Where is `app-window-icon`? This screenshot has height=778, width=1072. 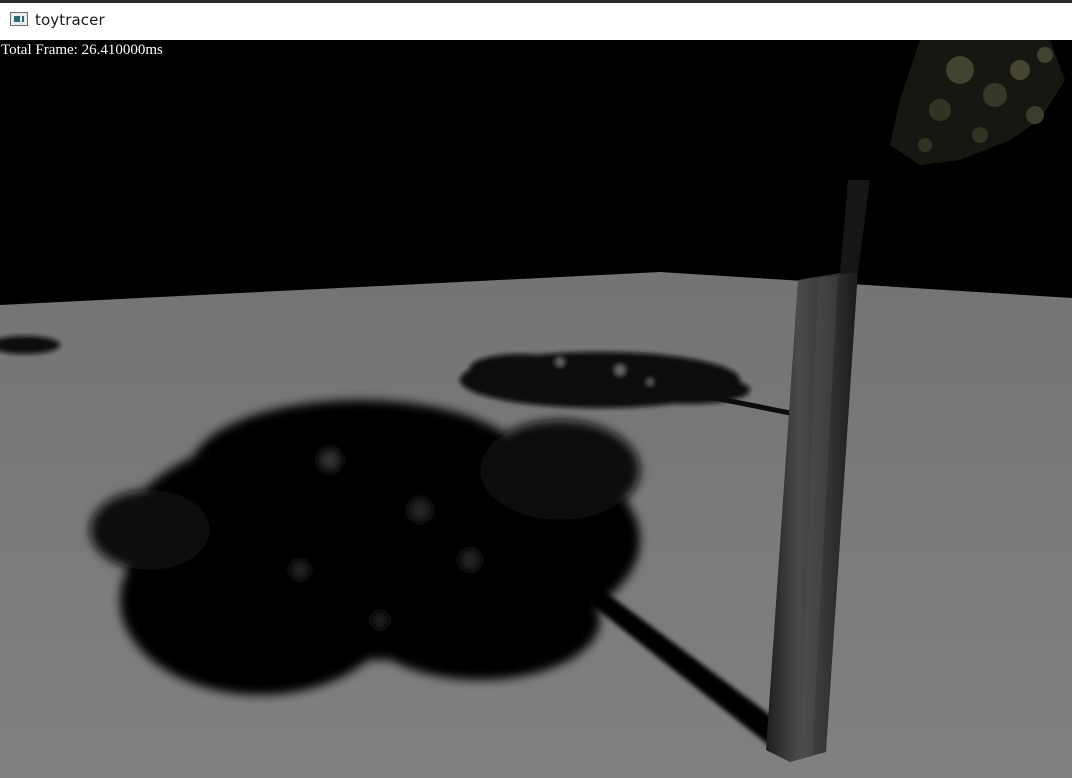
app-window-icon is located at coordinates (19, 19).